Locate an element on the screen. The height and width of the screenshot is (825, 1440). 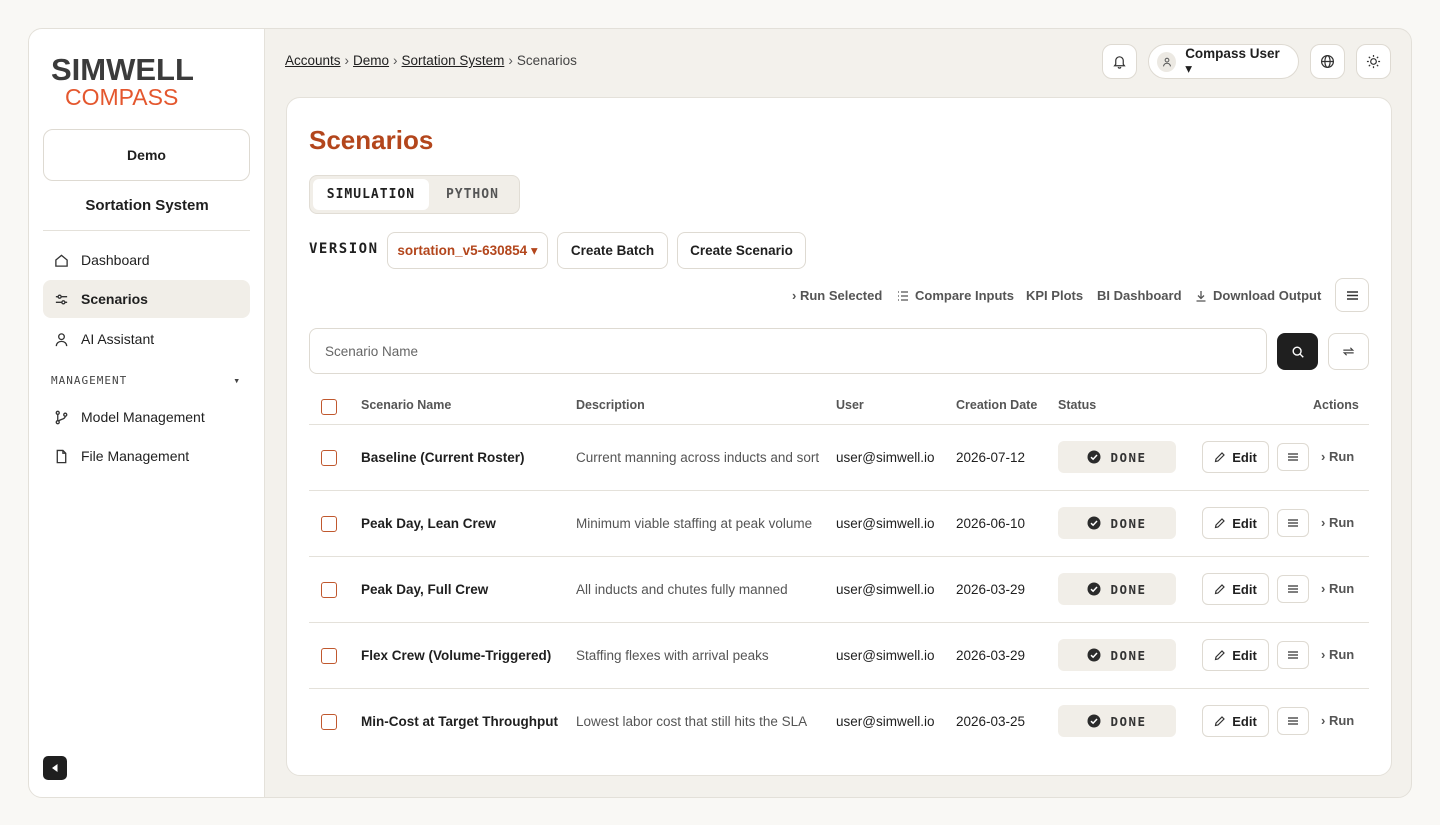
refresh-icon is located at coordinates (1348, 351).